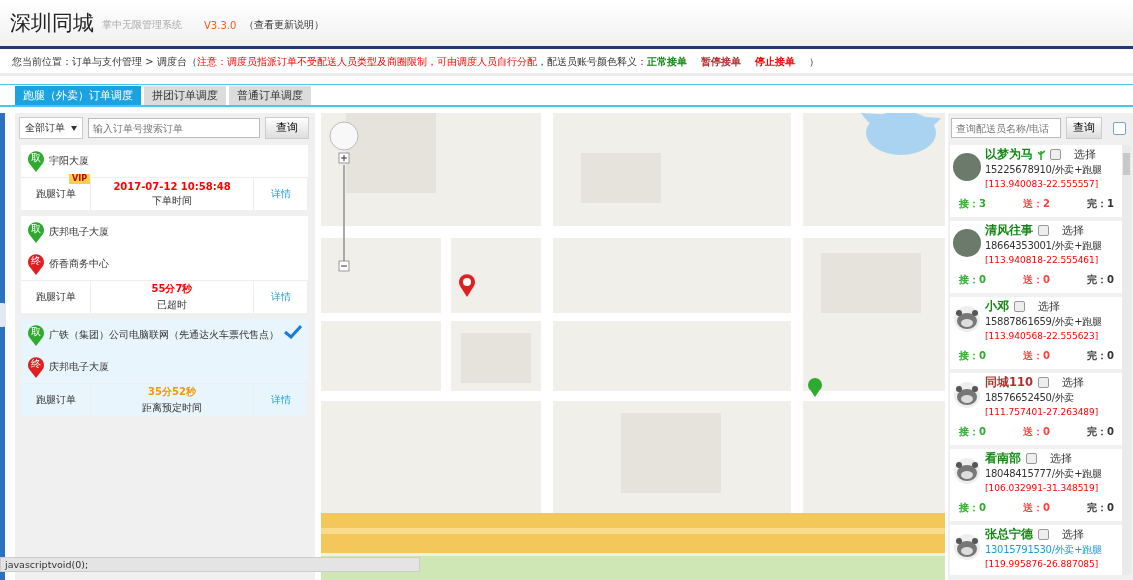 Image resolution: width=1133 pixels, height=580 pixels. Describe the element at coordinates (164, 367) in the screenshot. I see `order-card: 取 广铁（集团）公司电脑联网（先通达火车票代售点） 终 庆邦电子大厦 跑腿订单 35分52秒 距离预定时间 详情` at that location.